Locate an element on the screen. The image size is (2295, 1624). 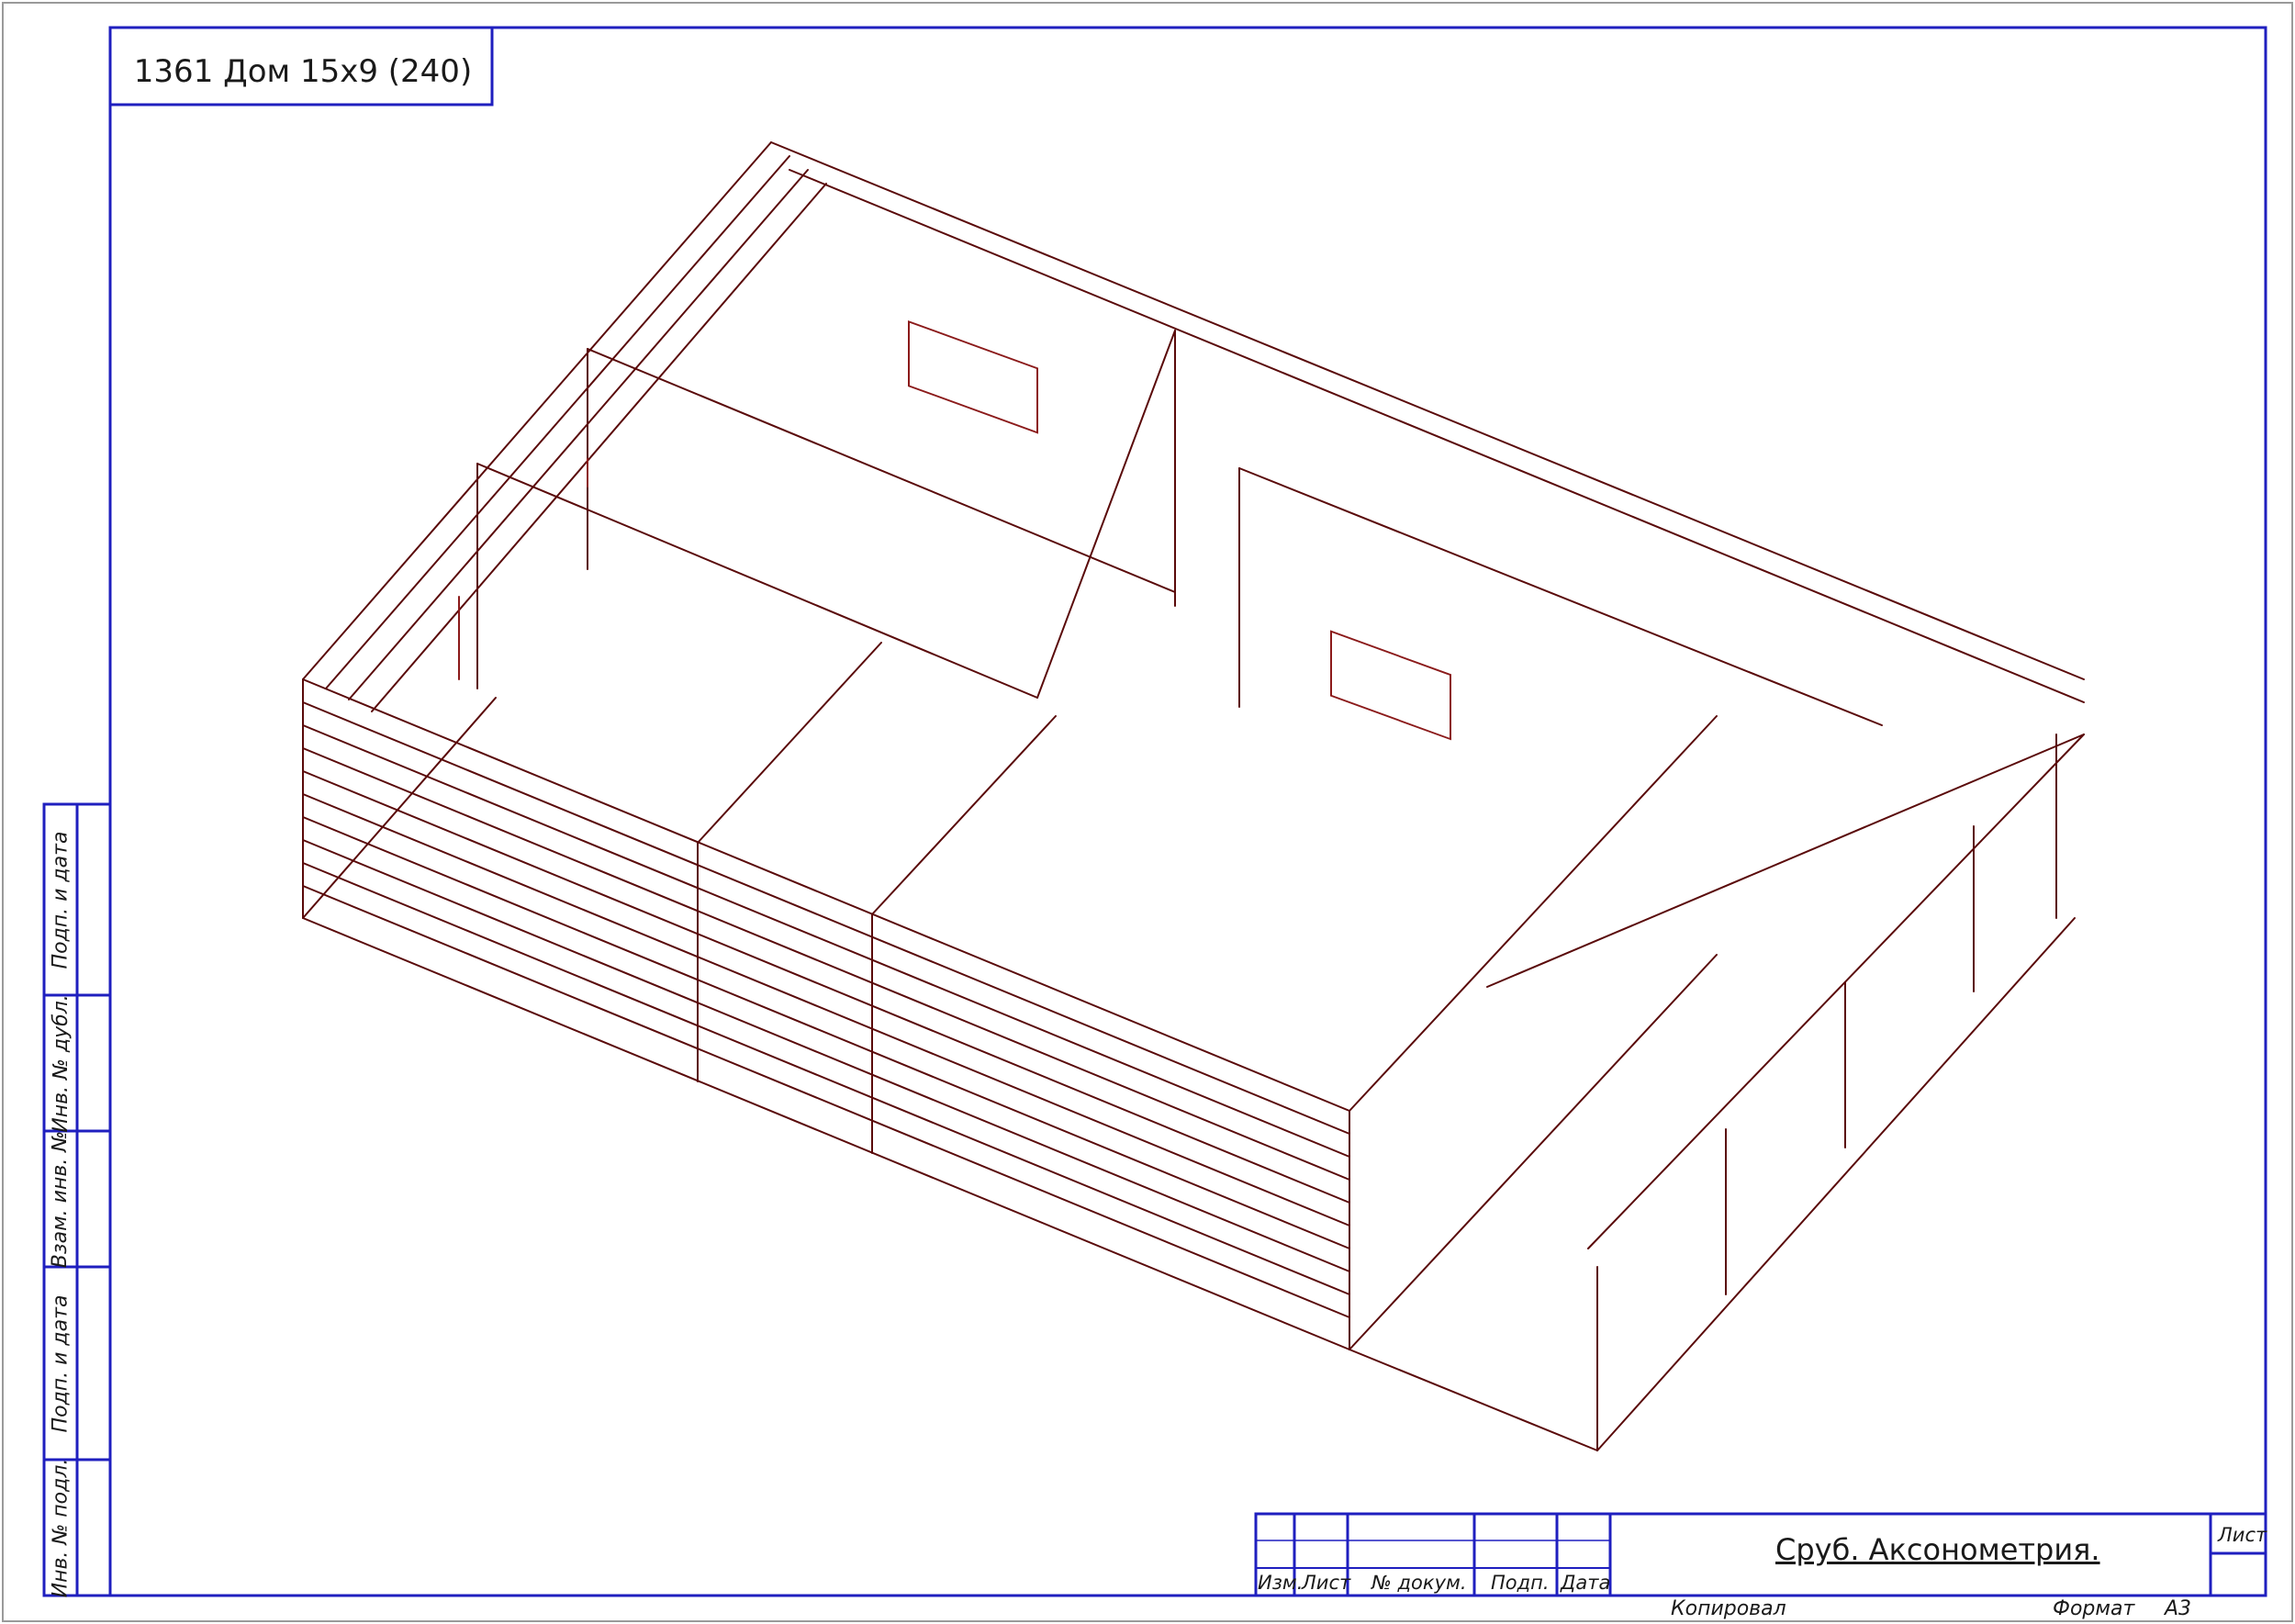
veranda-frame is located at coordinates (1717, 1092).